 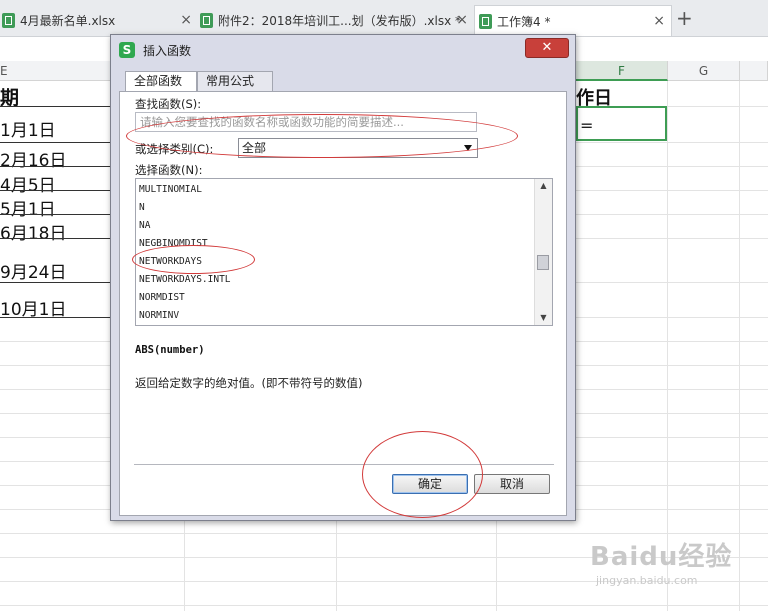 What do you see at coordinates (621, 123) in the screenshot?
I see `selected-cell-f2: =` at bounding box center [621, 123].